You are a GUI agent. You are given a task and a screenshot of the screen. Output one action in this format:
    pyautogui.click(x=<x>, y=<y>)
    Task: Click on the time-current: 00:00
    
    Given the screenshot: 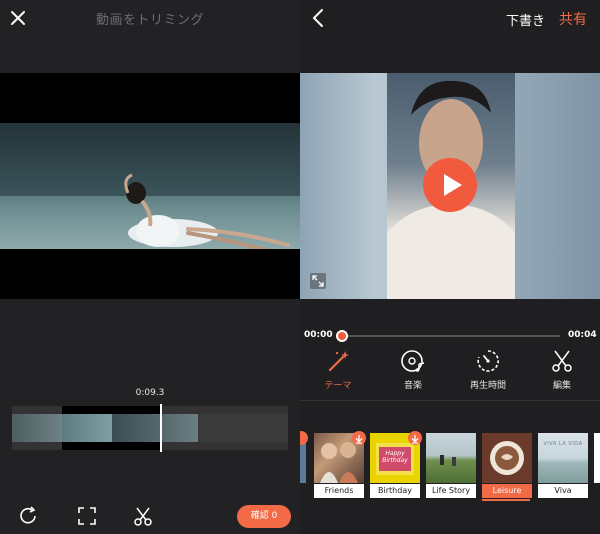 What is the action you would take?
    pyautogui.click(x=318, y=335)
    